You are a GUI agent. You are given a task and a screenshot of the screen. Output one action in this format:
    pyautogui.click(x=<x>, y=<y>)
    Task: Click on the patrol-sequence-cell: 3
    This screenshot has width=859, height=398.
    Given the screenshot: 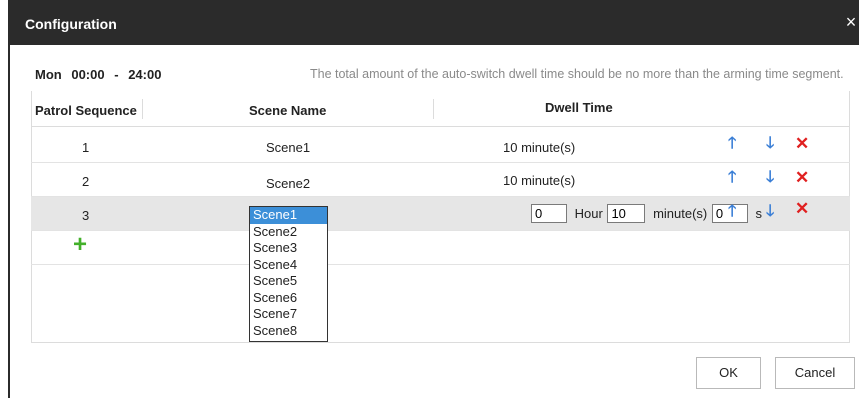 What is the action you would take?
    pyautogui.click(x=86, y=215)
    